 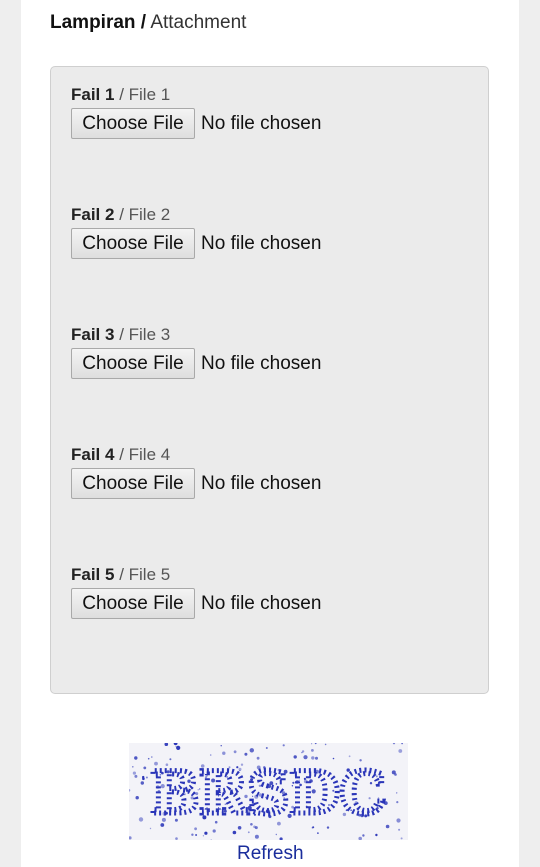 What do you see at coordinates (148, 23) in the screenshot?
I see `section-title: Lampiran / Attachment` at bounding box center [148, 23].